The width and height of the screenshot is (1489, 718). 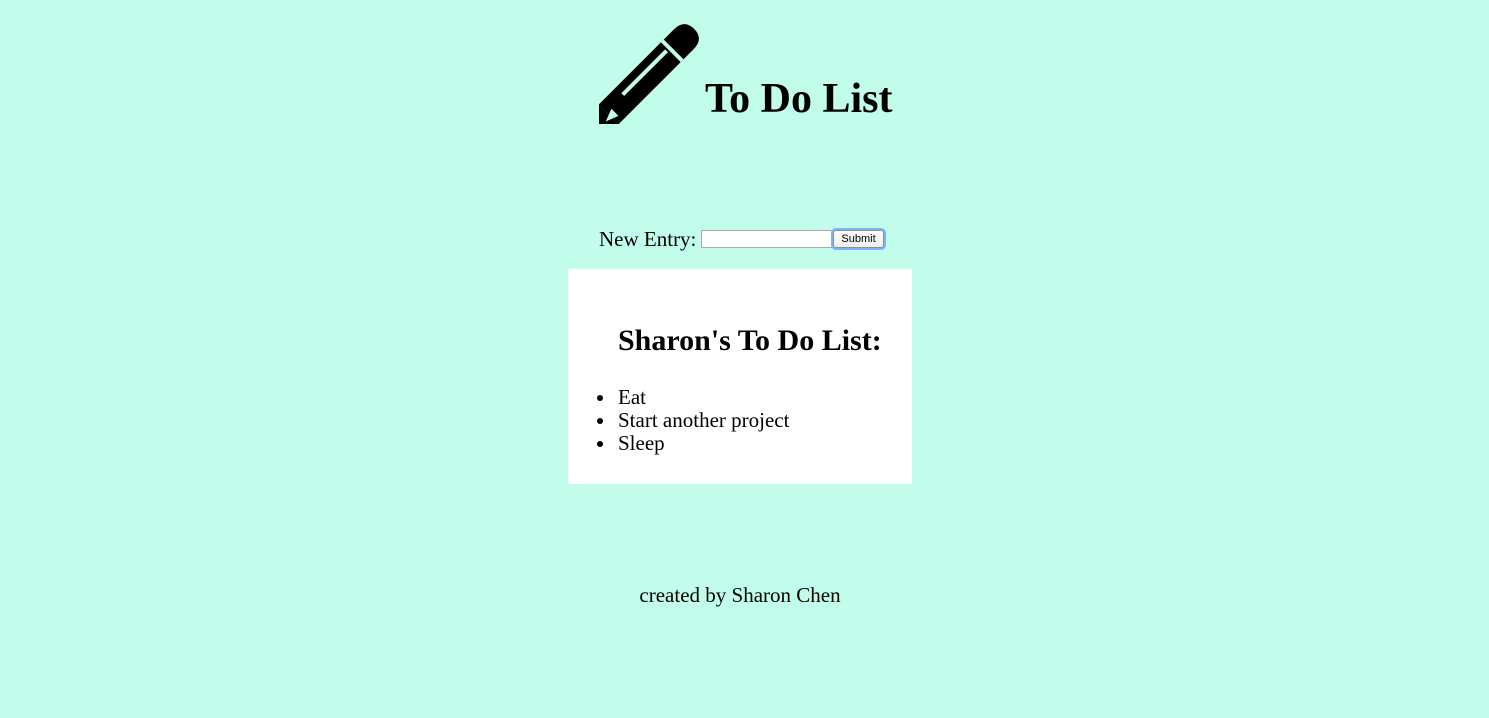 What do you see at coordinates (704, 420) in the screenshot?
I see `todo-item-label: Start another project` at bounding box center [704, 420].